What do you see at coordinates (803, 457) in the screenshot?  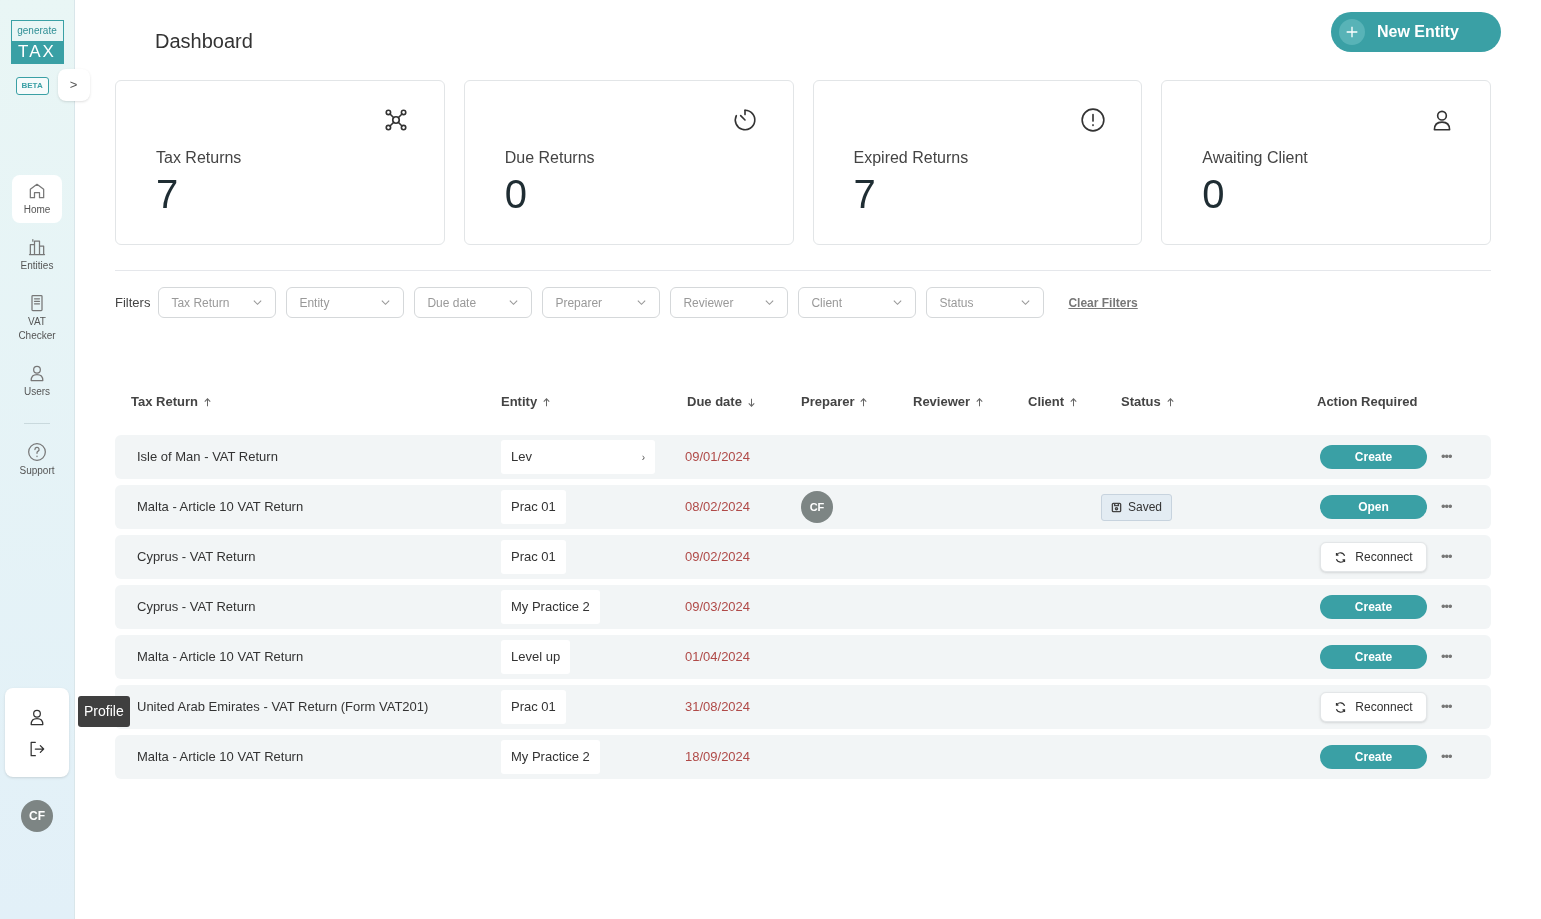 I see `table-row: Isle of Man - VAT Return Lev › 09/01/2024 Create •••` at bounding box center [803, 457].